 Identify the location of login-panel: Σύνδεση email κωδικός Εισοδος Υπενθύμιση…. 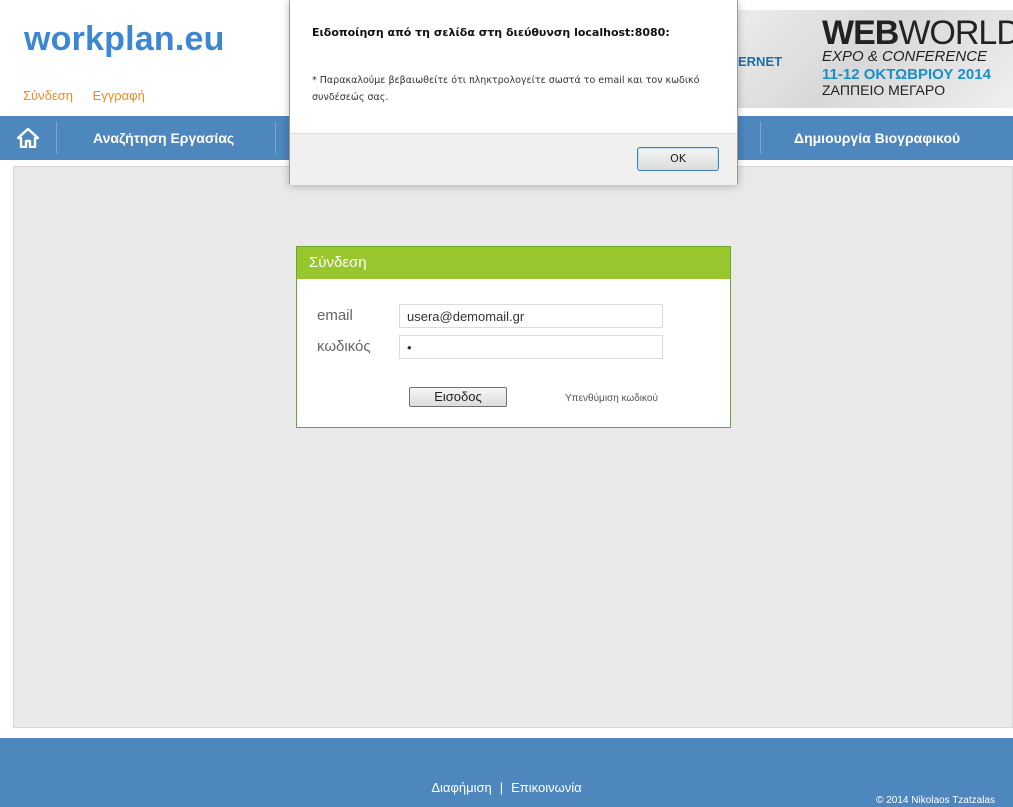
(513, 337).